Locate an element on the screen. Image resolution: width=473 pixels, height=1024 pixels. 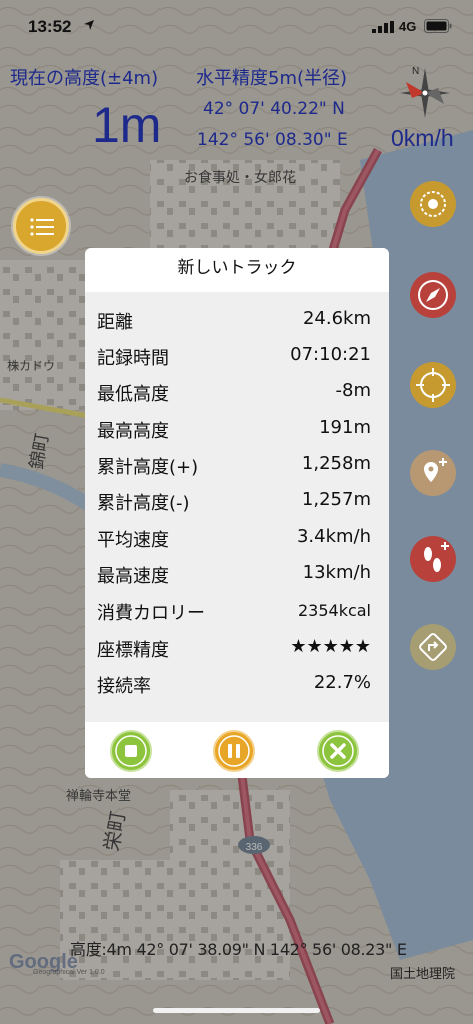
longitude-value: 142° 56' 08.30" E is located at coordinates (272, 140).